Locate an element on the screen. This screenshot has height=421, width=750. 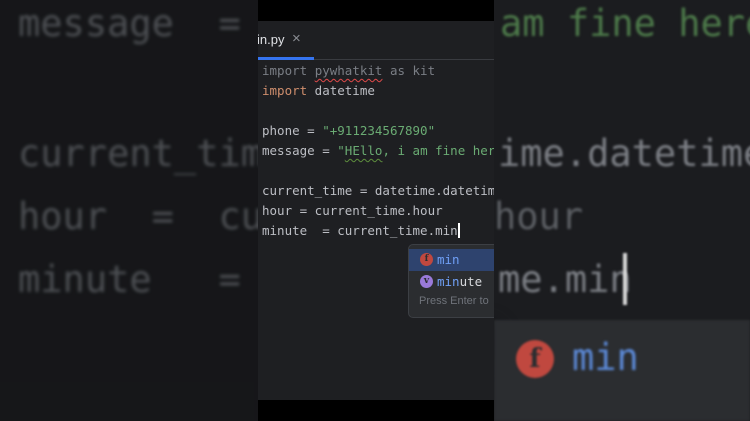
typo-hello: HEllo is located at coordinates (363, 150).